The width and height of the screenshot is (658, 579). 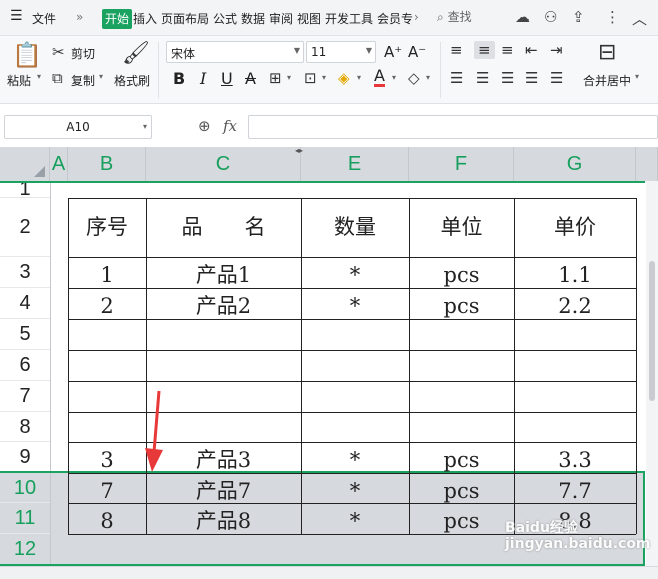 What do you see at coordinates (107, 521) in the screenshot?
I see `table-cell: 8` at bounding box center [107, 521].